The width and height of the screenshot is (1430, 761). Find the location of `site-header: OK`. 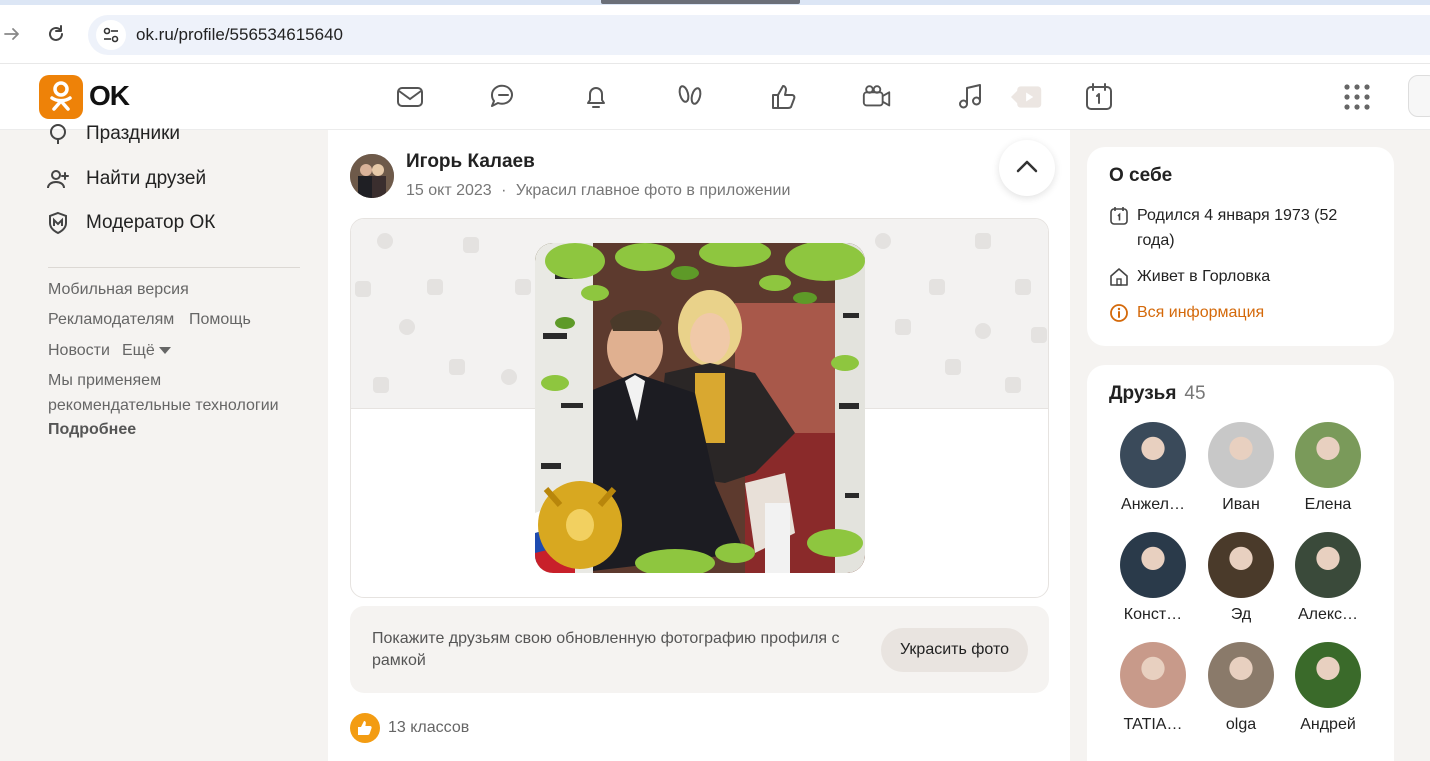

site-header: OK is located at coordinates (715, 97).